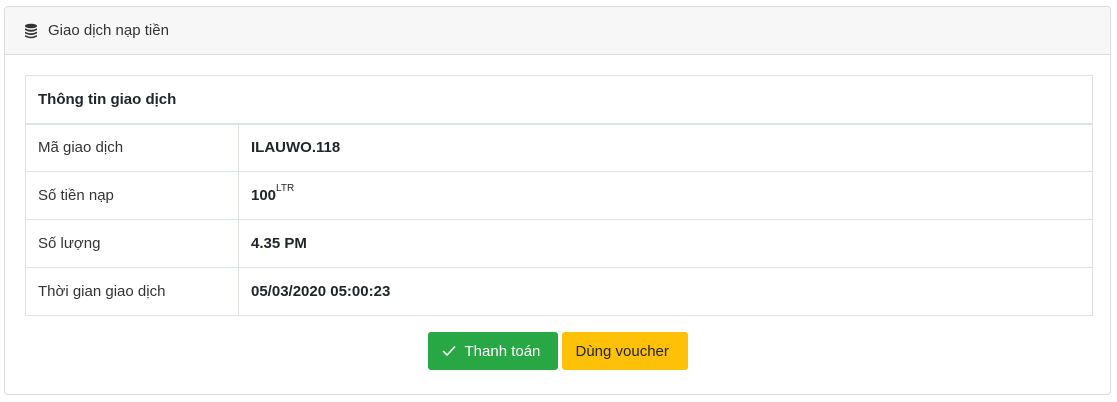 This screenshot has height=402, width=1117. Describe the element at coordinates (285, 188) in the screenshot. I see `amount-unit: LTR` at that location.